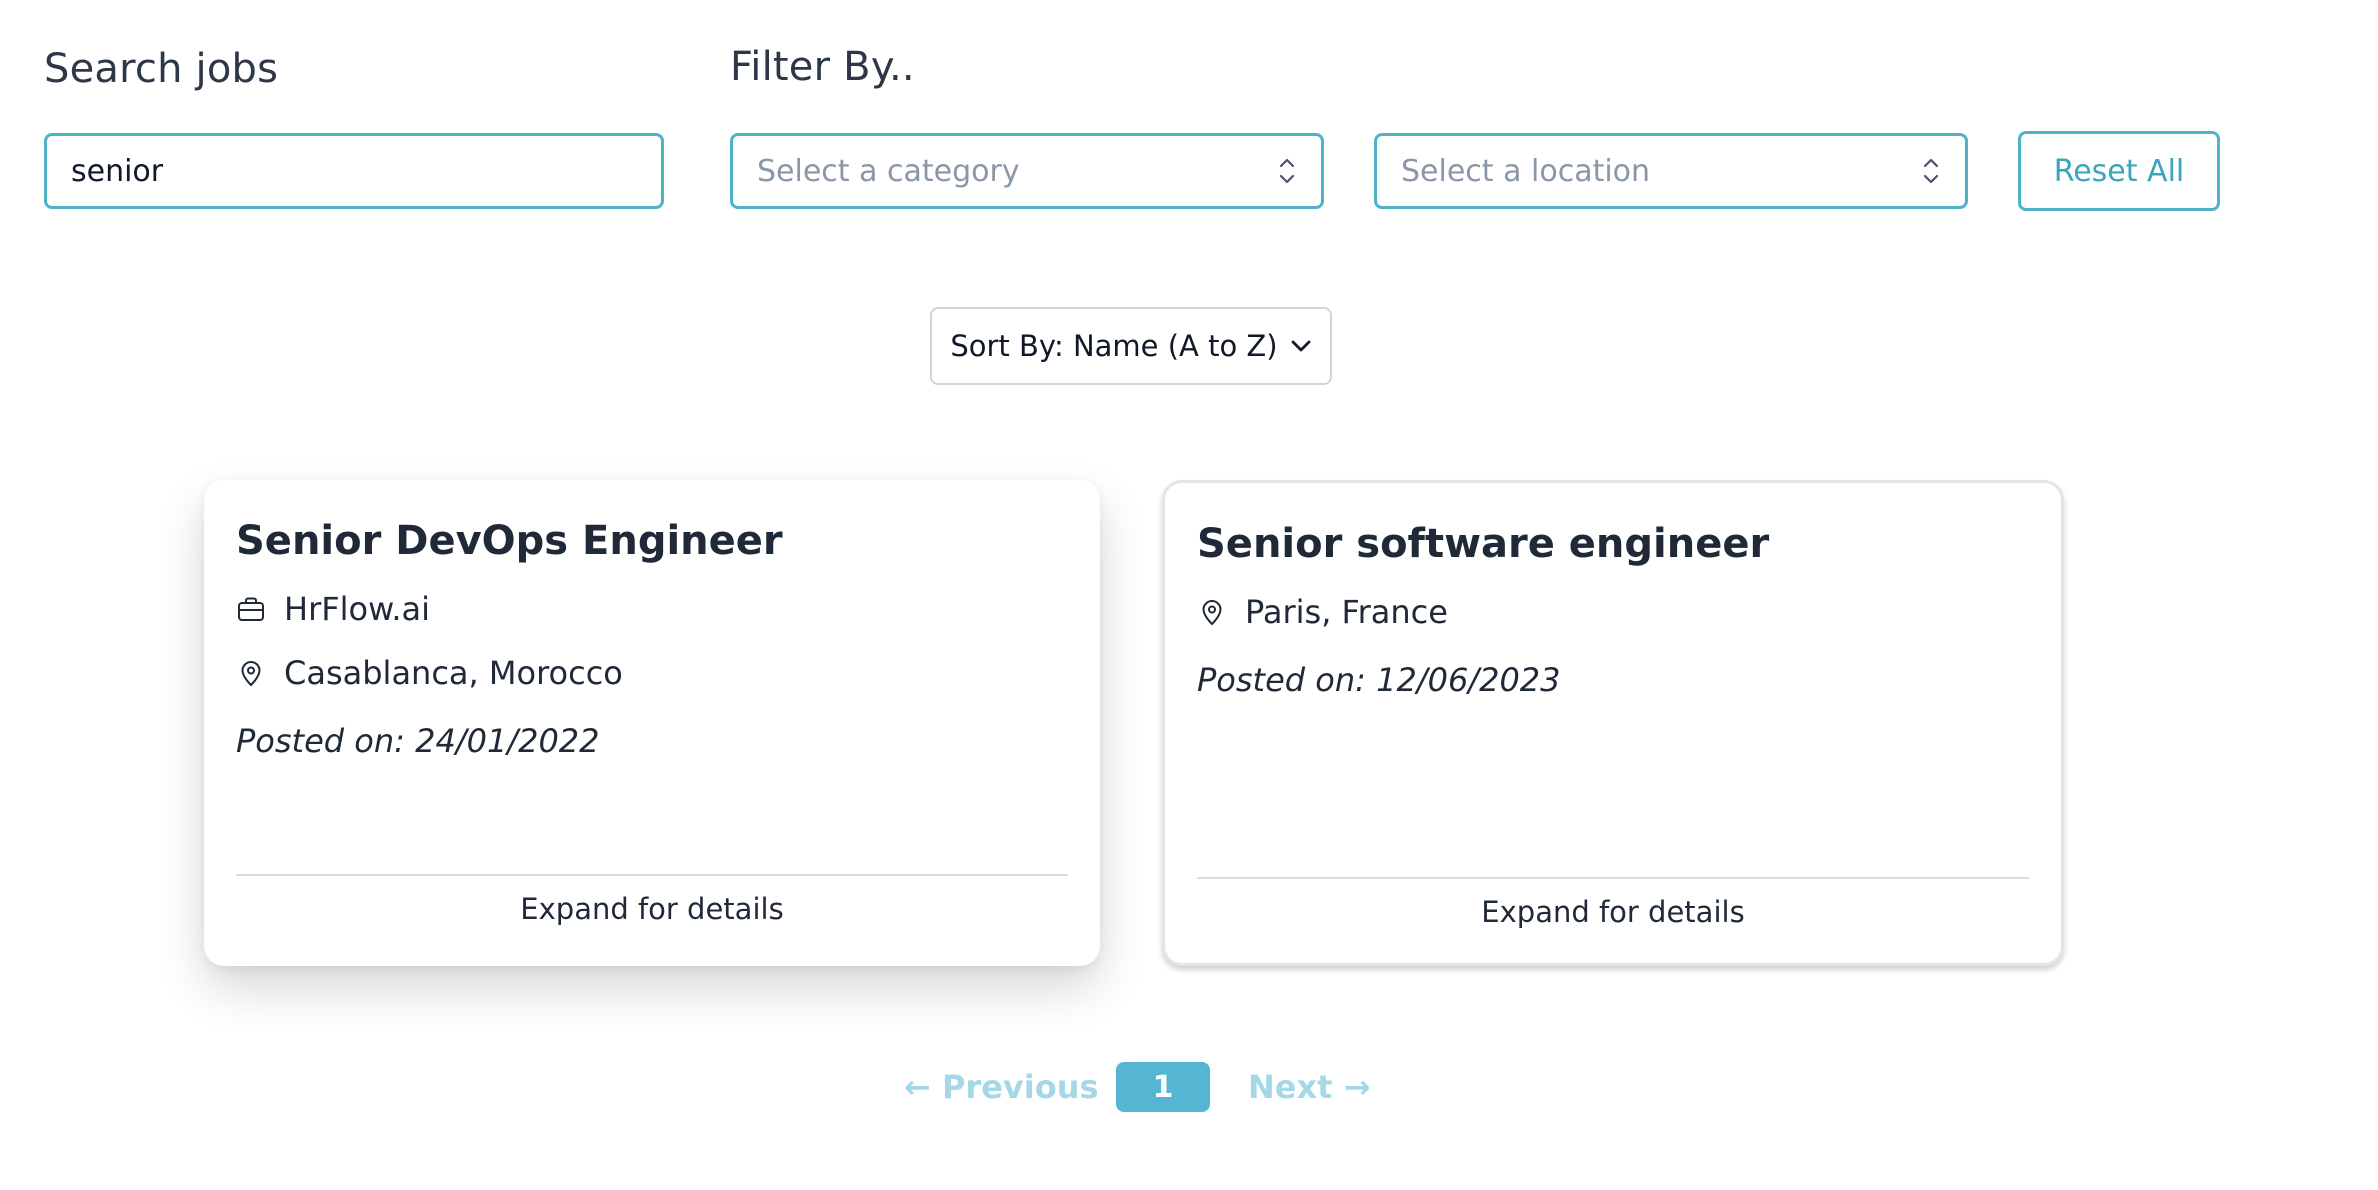 The width and height of the screenshot is (2378, 1190). What do you see at coordinates (453, 673) in the screenshot?
I see `job-location: Casablanca, Morocco` at bounding box center [453, 673].